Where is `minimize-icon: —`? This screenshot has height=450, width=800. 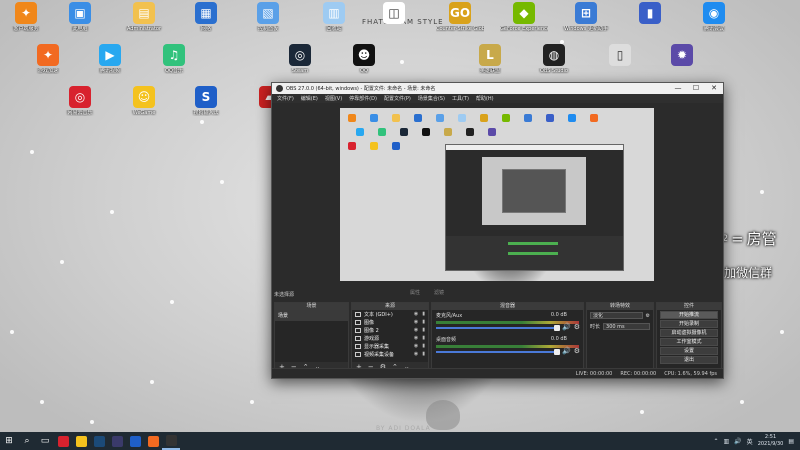 minimize-icon: — is located at coordinates (678, 88).